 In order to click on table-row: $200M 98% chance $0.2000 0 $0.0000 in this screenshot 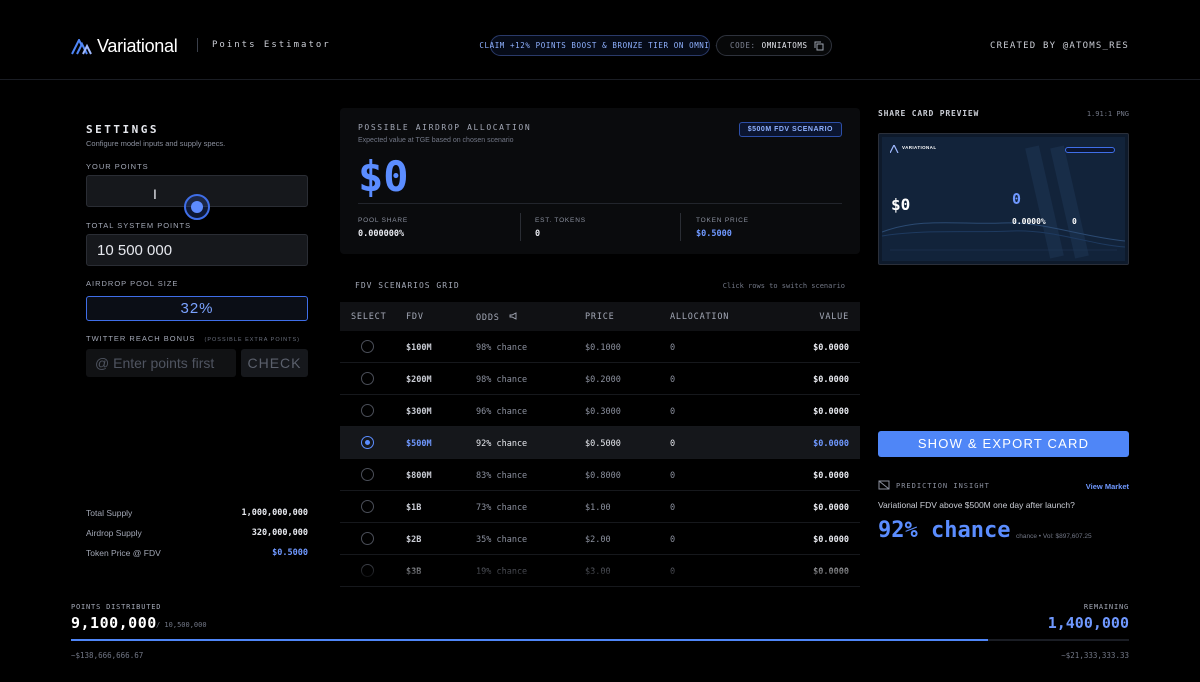, I will do `click(600, 379)`.